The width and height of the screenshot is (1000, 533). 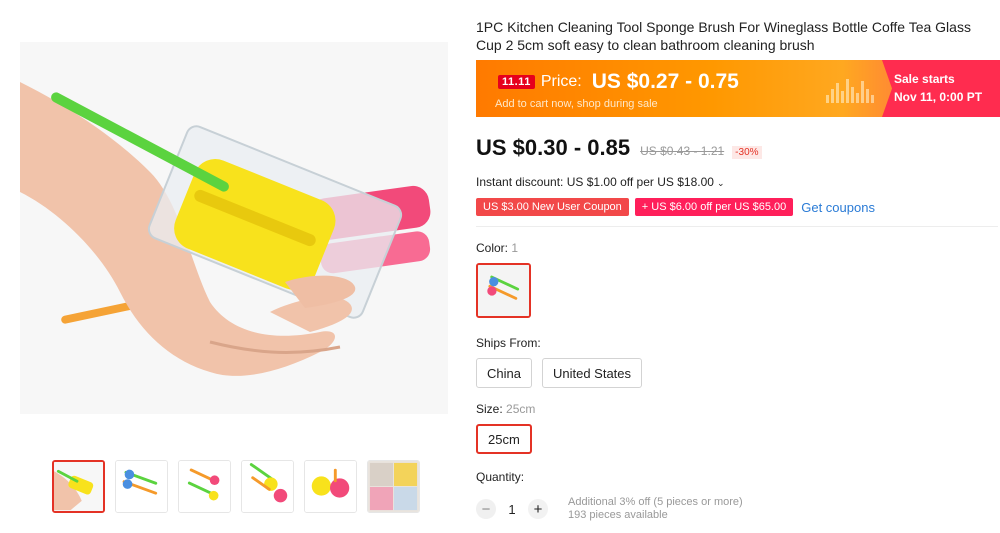 I want to click on current-price: US $0.30 - 0.85, so click(x=553, y=147).